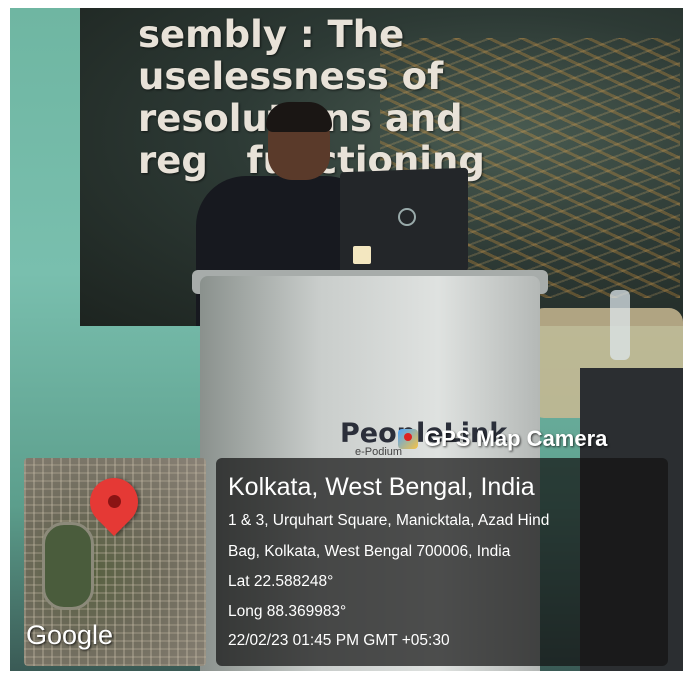  I want to click on podium-sub-text: e-Podium, so click(379, 452).